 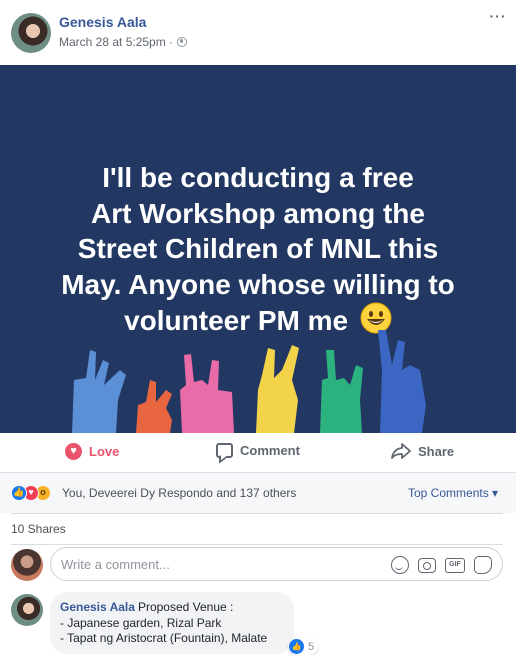 I want to click on post-header: Genesis Aala March 28 at 5:25pm · ···, so click(x=258, y=32).